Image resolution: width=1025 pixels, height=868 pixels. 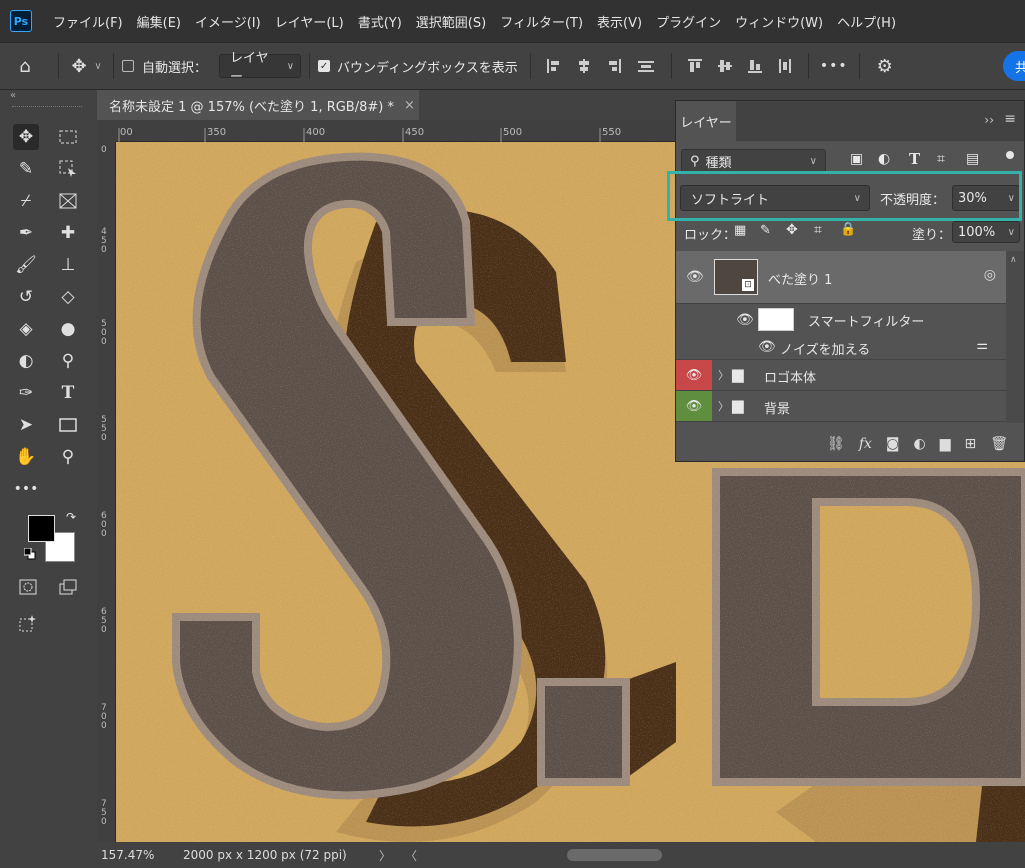 What do you see at coordinates (945, 444) in the screenshot?
I see `new-group-icon: ▆` at bounding box center [945, 444].